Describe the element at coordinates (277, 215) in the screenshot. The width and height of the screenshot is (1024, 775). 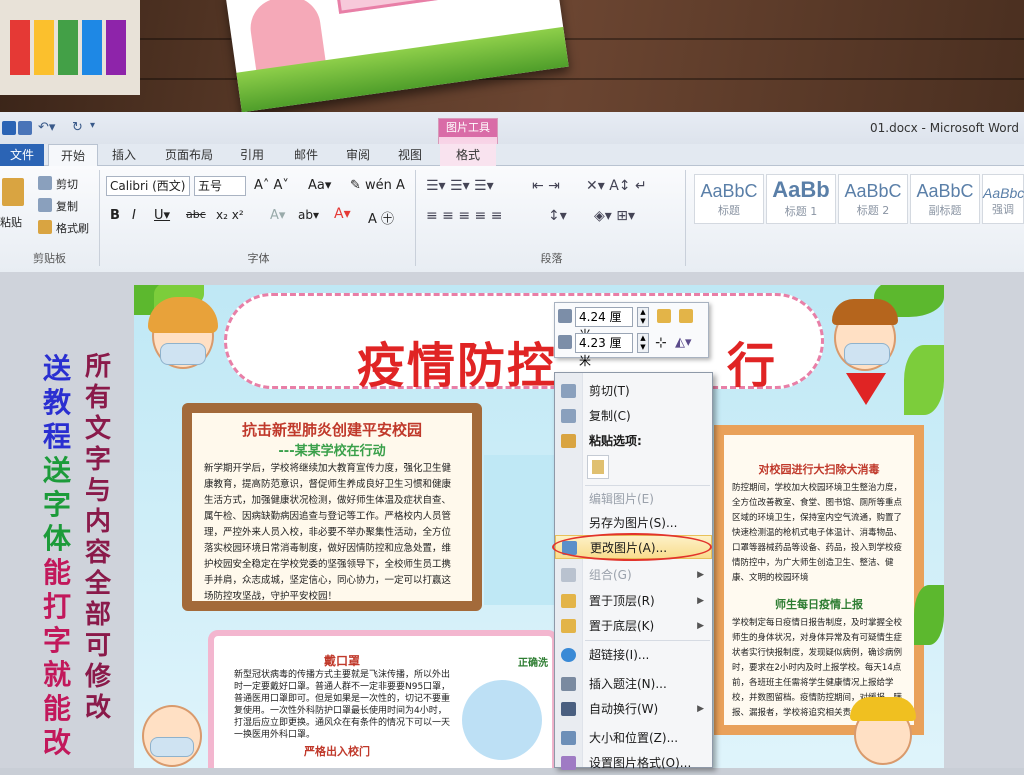
I see `text-effects-icon: A▾` at that location.